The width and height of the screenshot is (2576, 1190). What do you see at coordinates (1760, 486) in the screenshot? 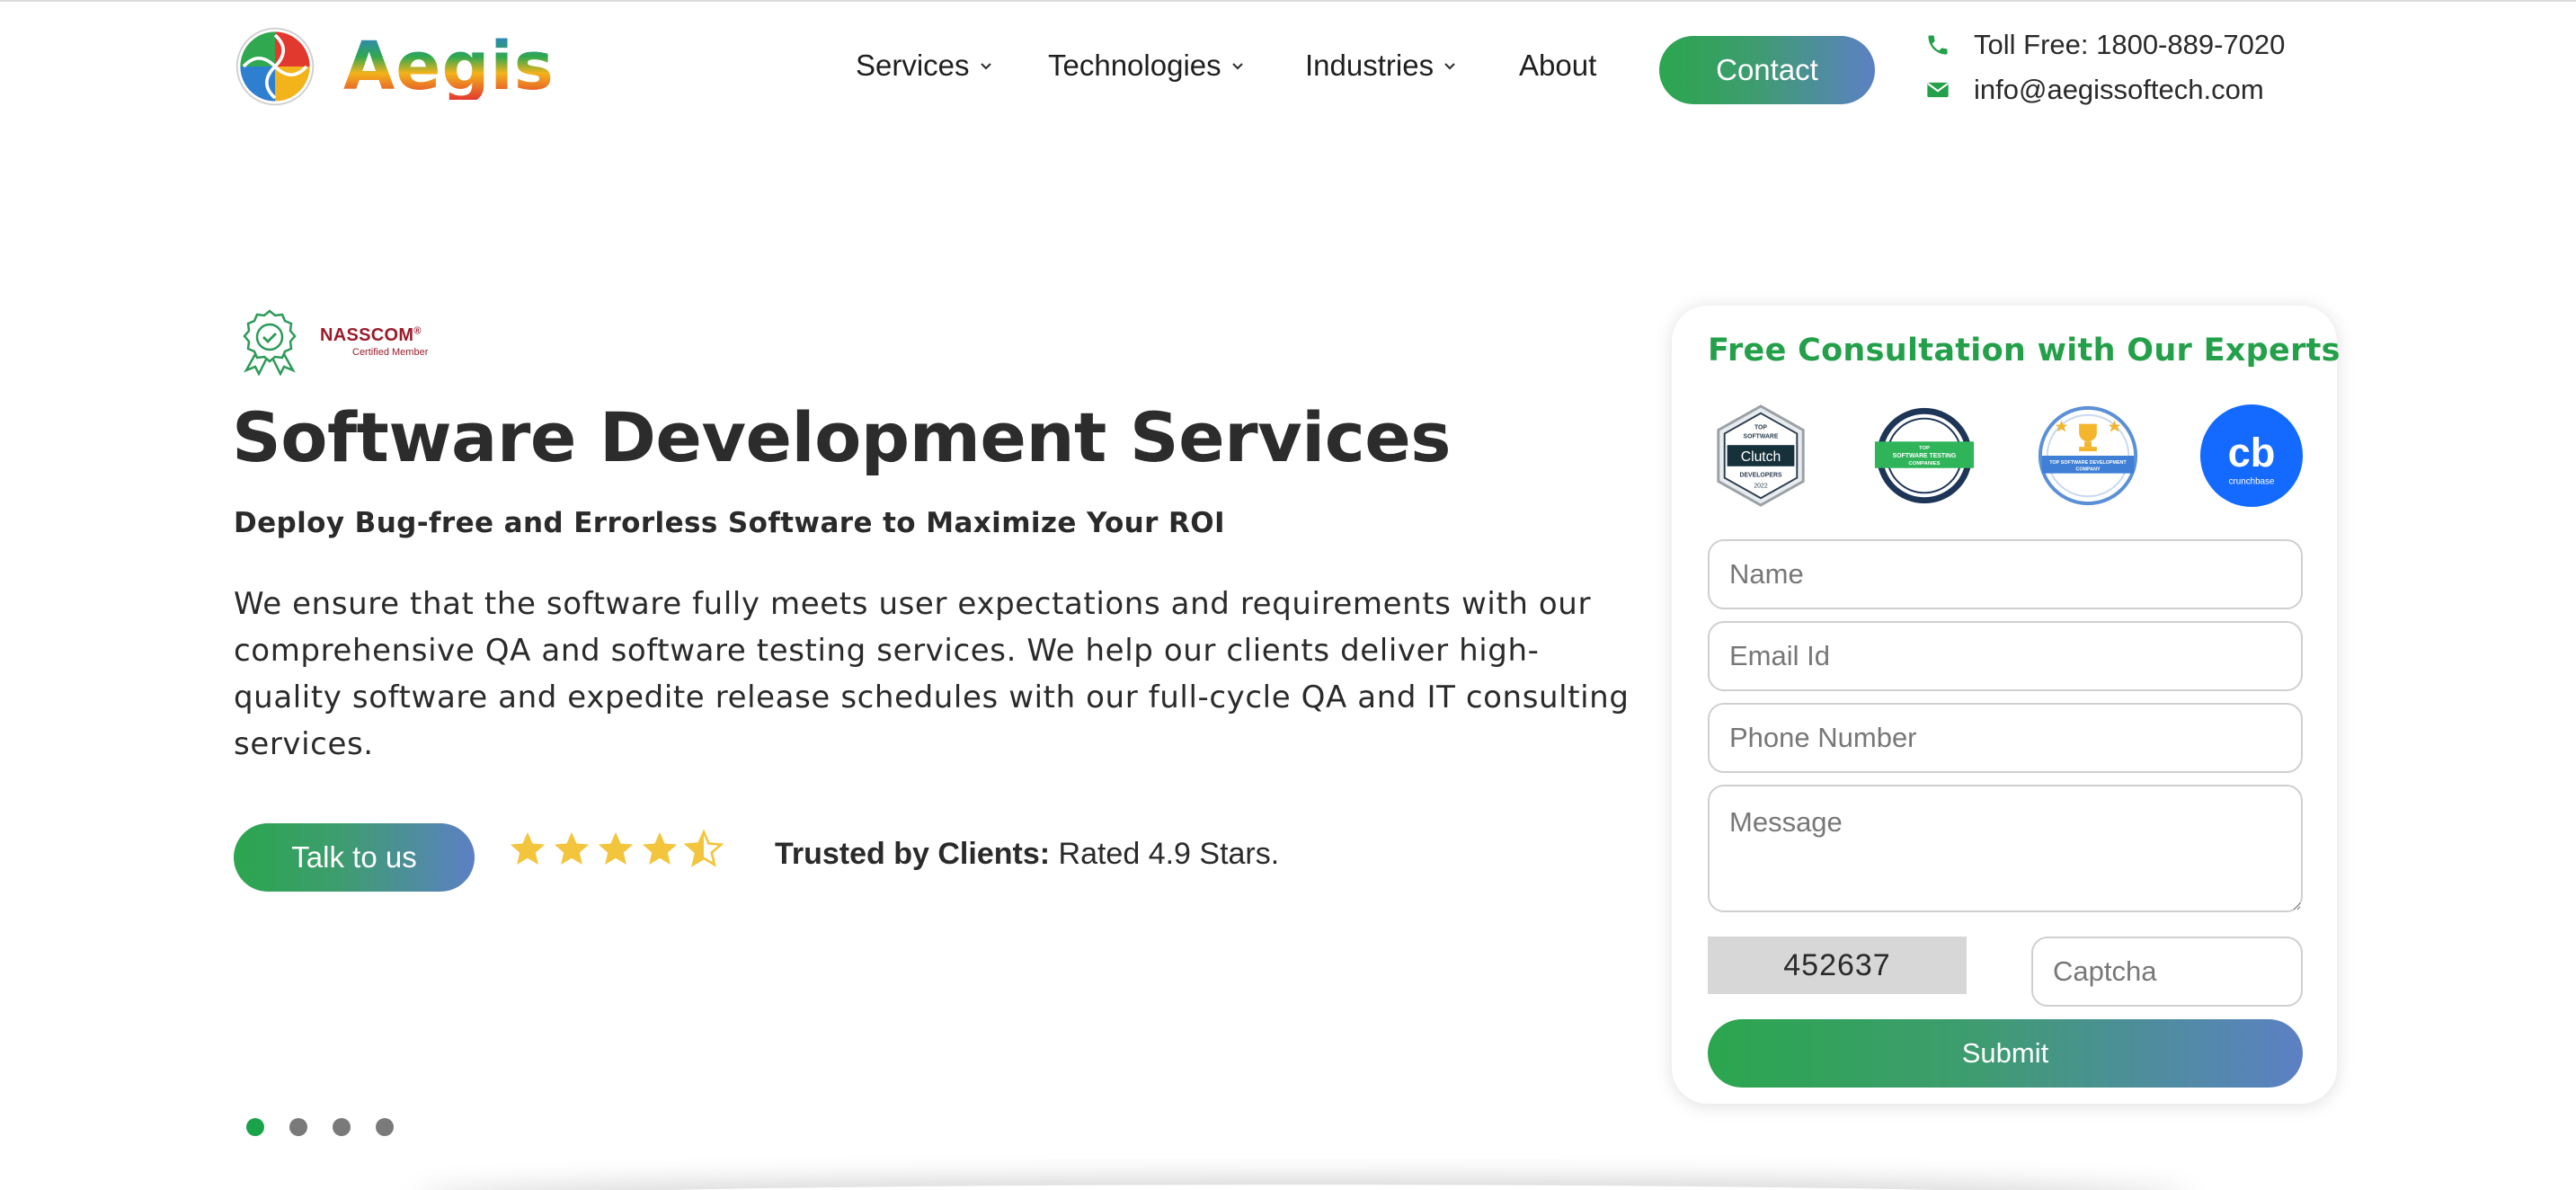
I see `svg-text: 2022` at bounding box center [1760, 486].